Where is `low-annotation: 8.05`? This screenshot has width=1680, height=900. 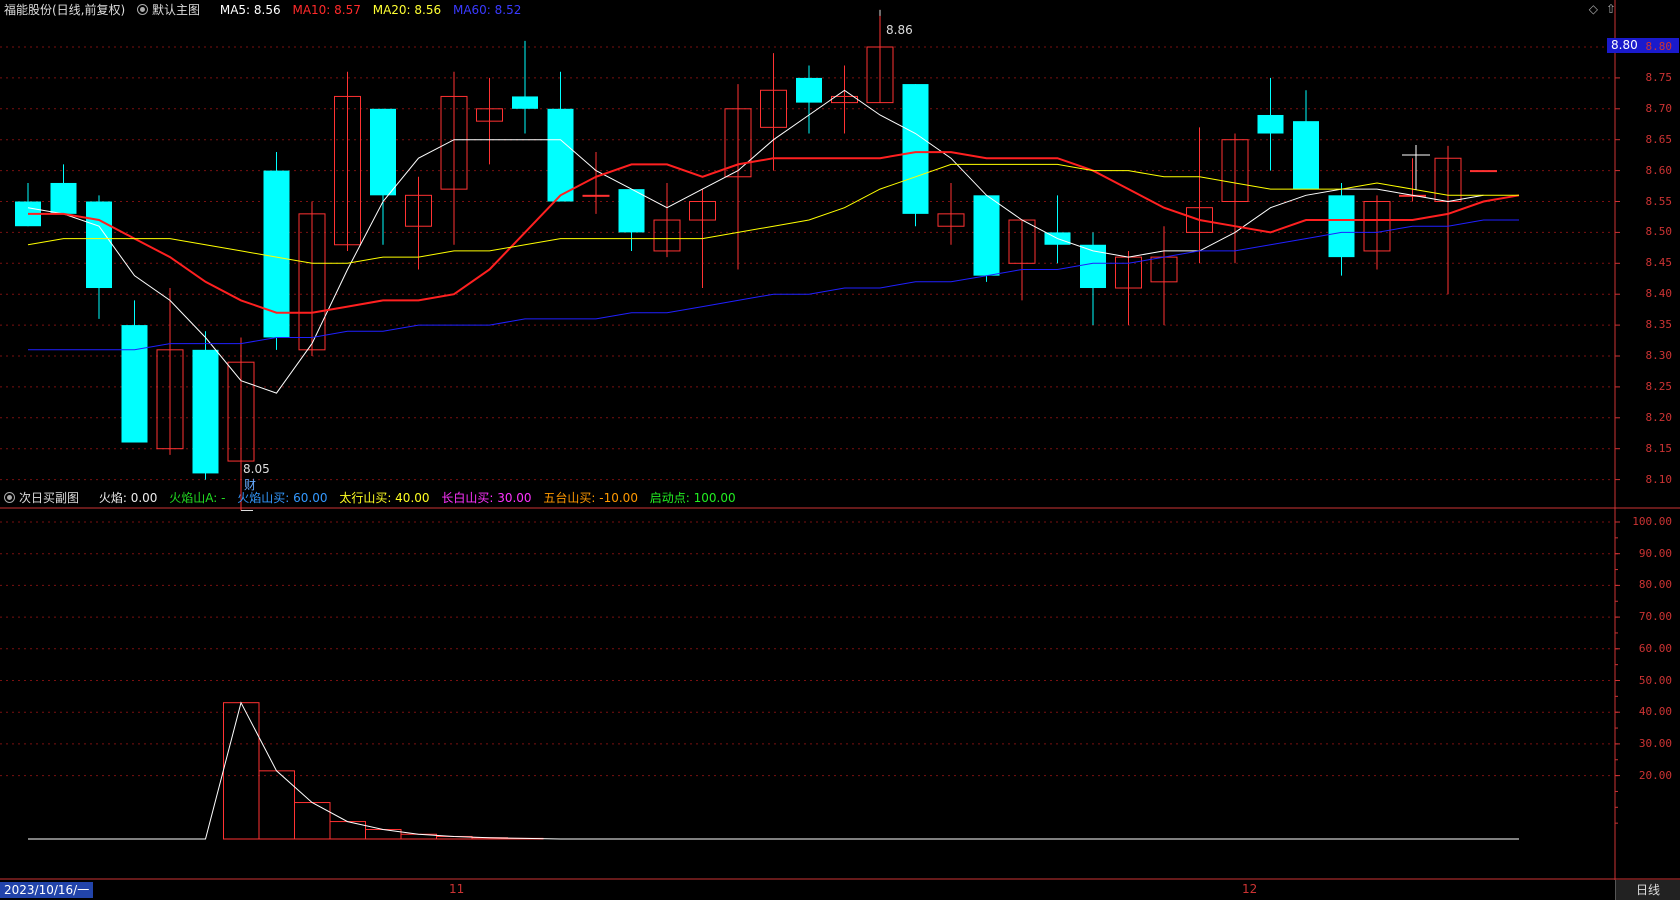 low-annotation: 8.05 is located at coordinates (256, 469).